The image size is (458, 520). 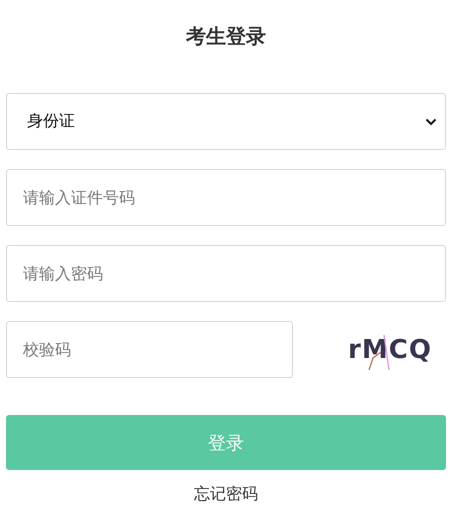 I want to click on id-type-select: 身份证, so click(x=226, y=121).